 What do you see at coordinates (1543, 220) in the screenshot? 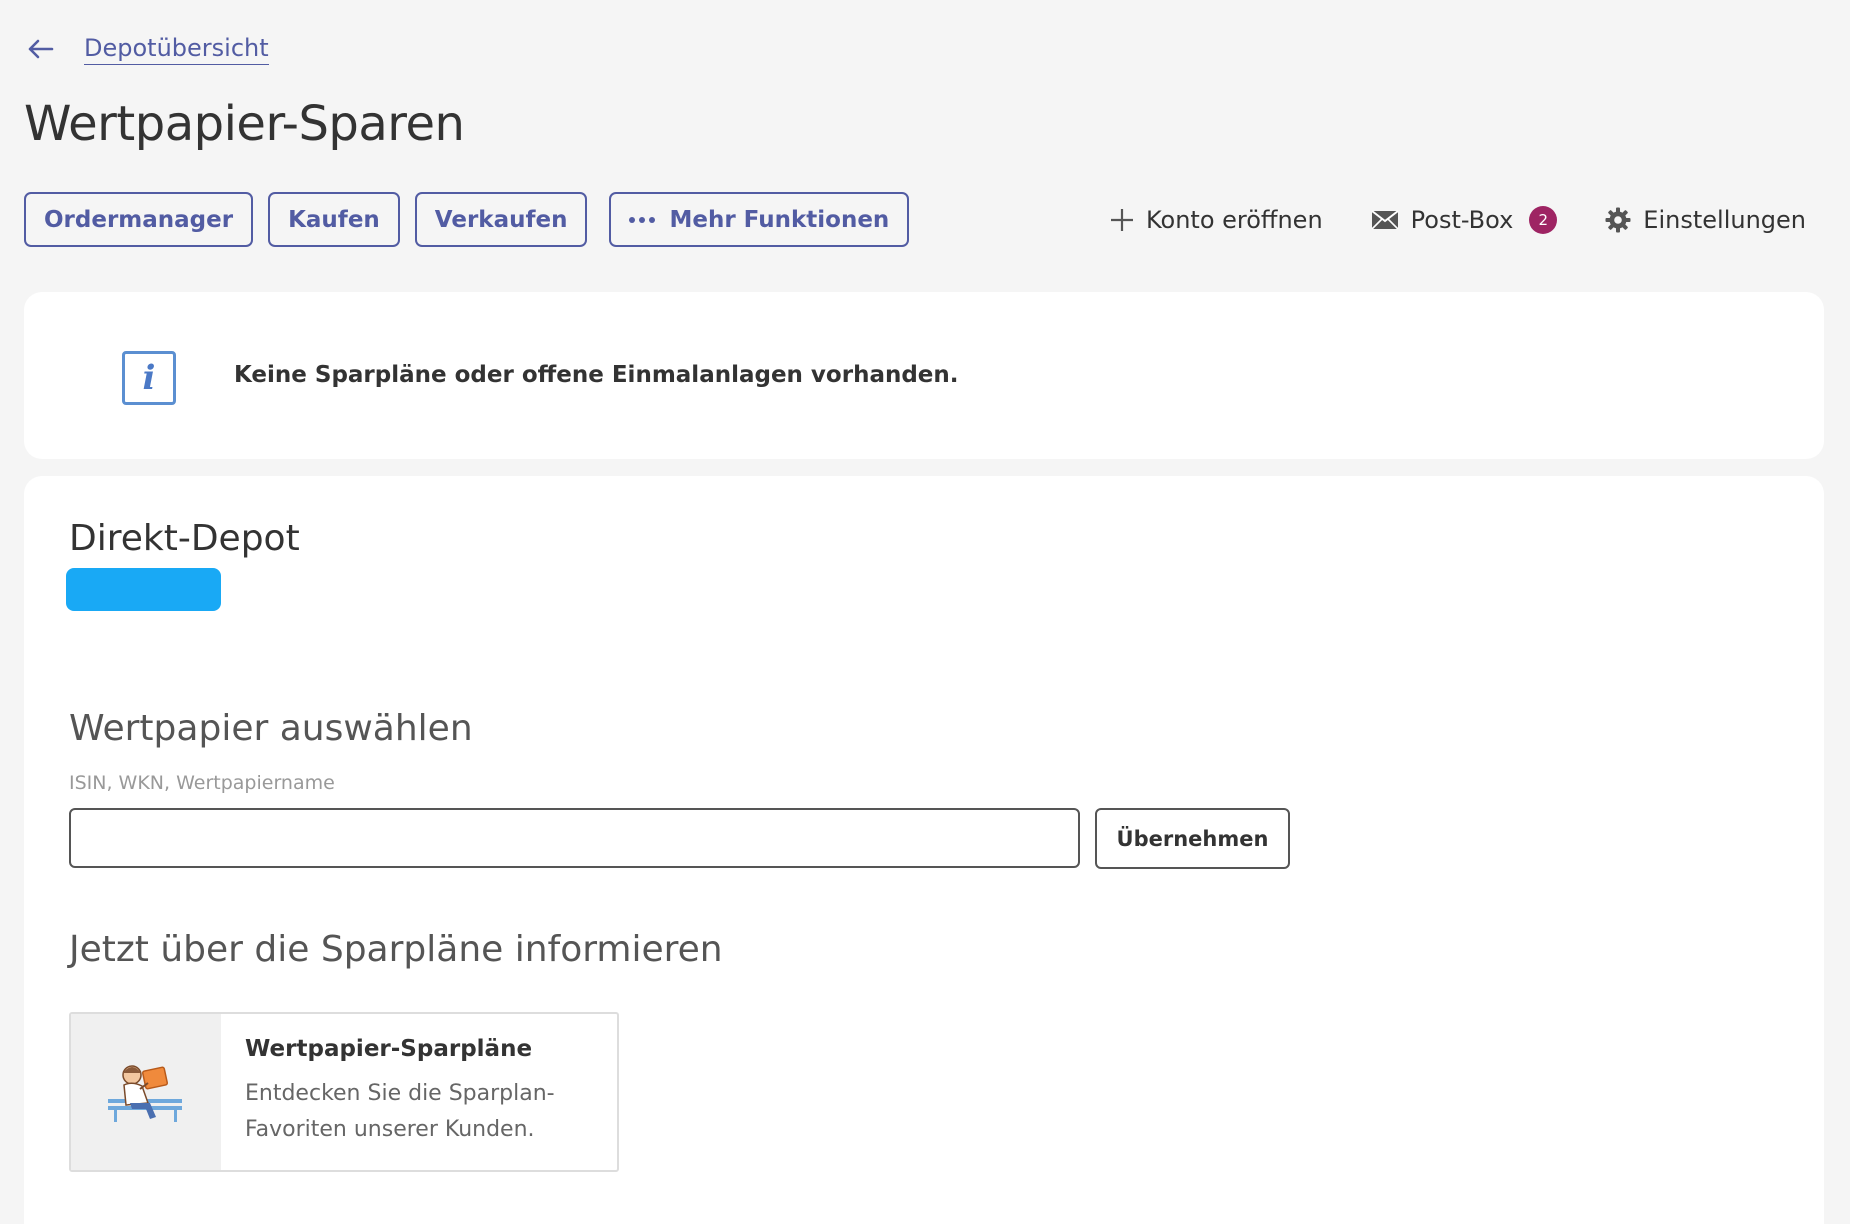
I see `post-box-badge: 2` at bounding box center [1543, 220].